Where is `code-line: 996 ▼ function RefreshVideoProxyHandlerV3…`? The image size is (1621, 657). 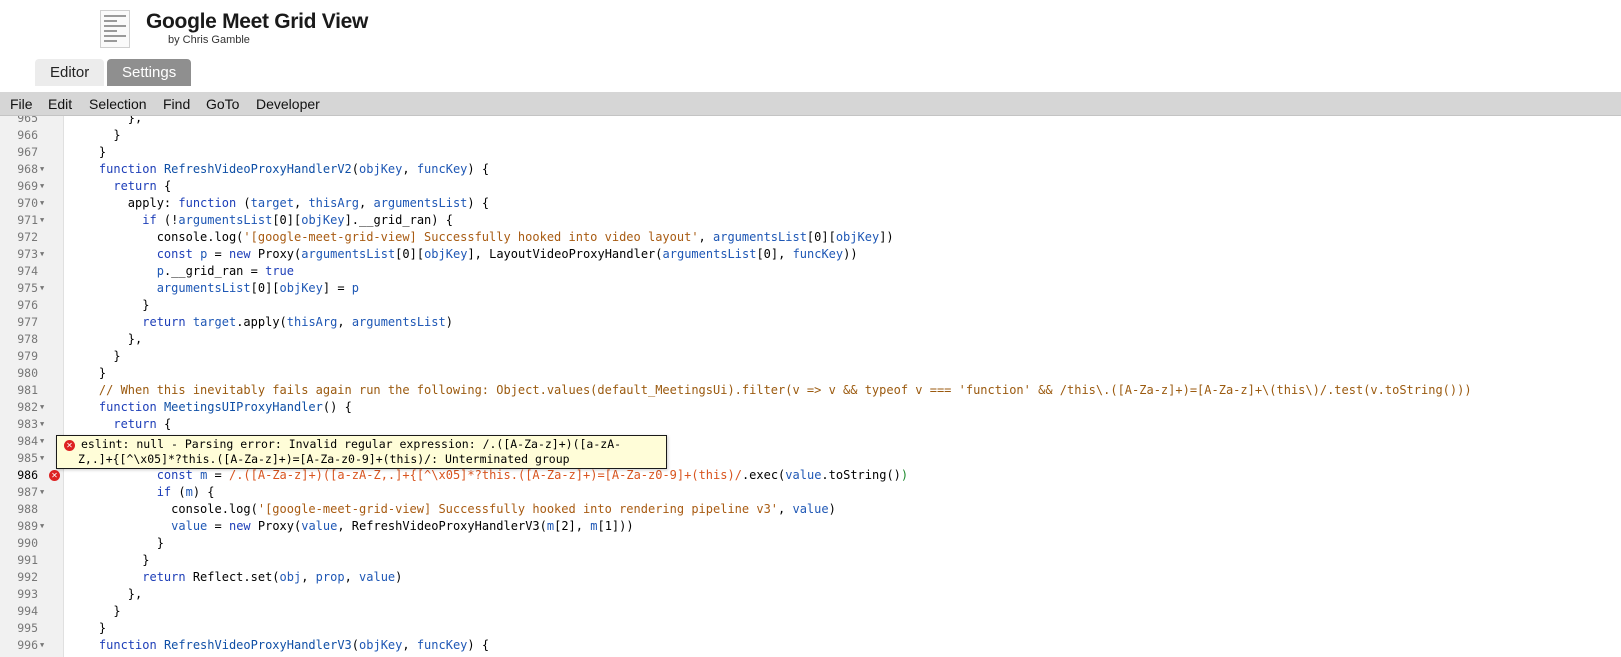 code-line: 996 ▼ function RefreshVideoProxyHandlerV3… is located at coordinates (810, 645).